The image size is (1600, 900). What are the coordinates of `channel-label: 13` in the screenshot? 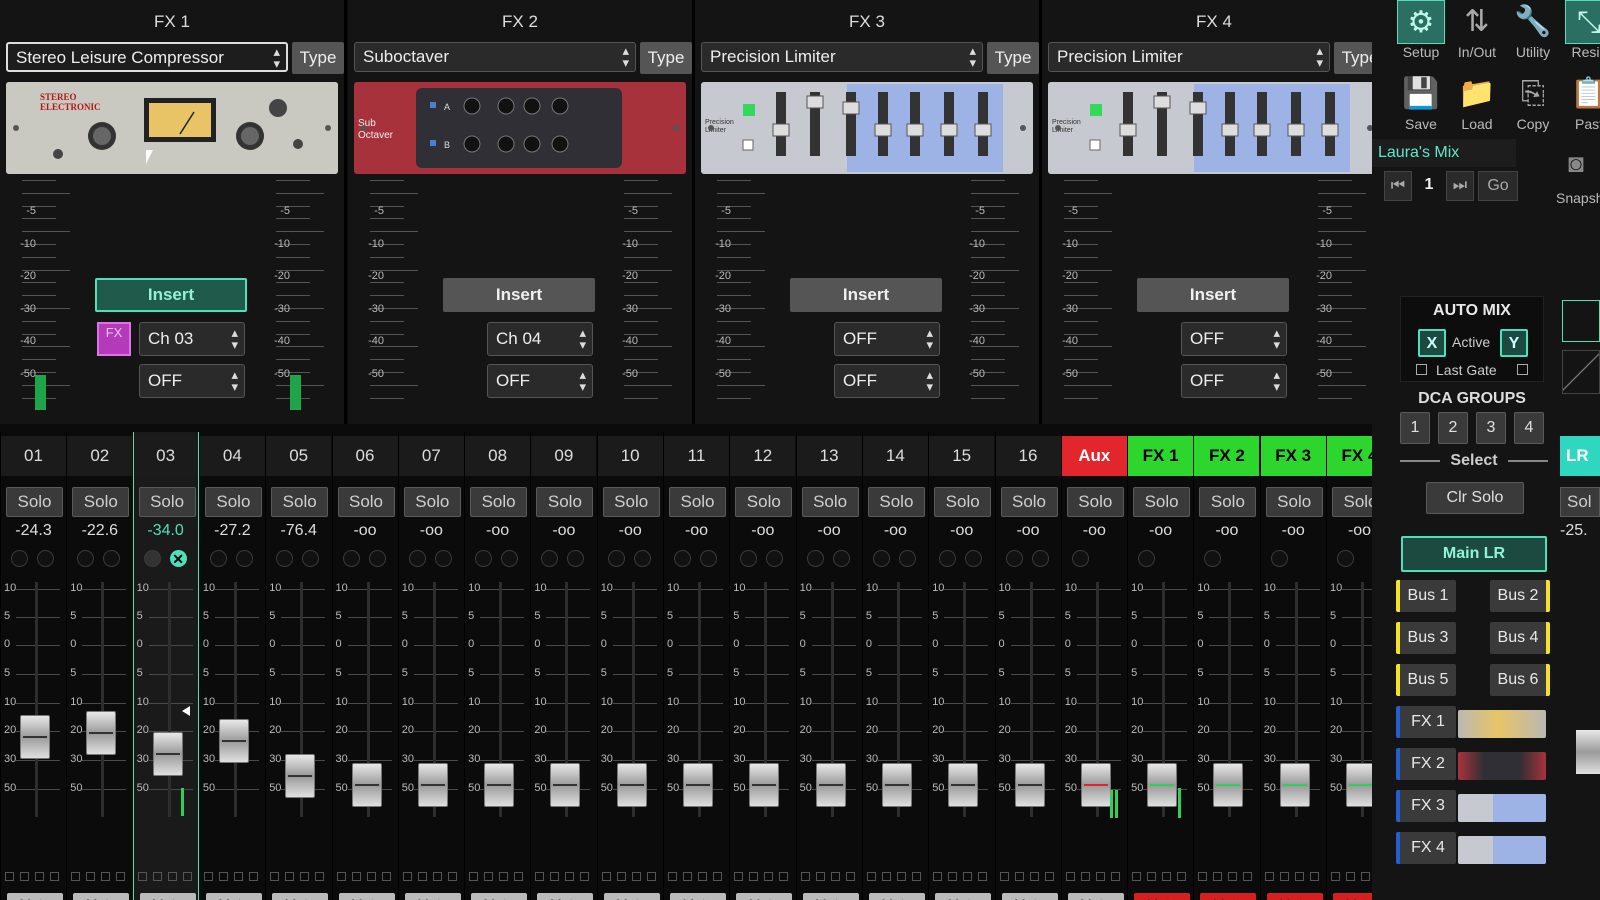 It's located at (829, 456).